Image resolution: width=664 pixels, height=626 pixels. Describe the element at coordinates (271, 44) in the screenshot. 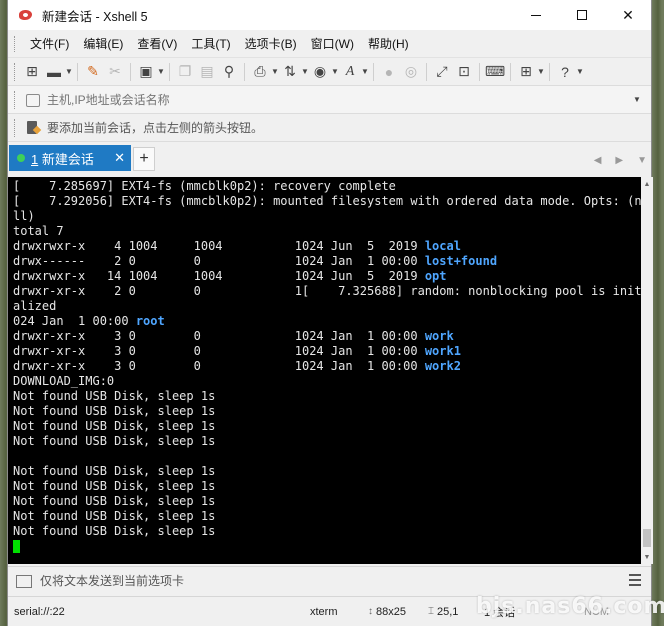

I see `menu-tabs: 选项卡(B)` at that location.